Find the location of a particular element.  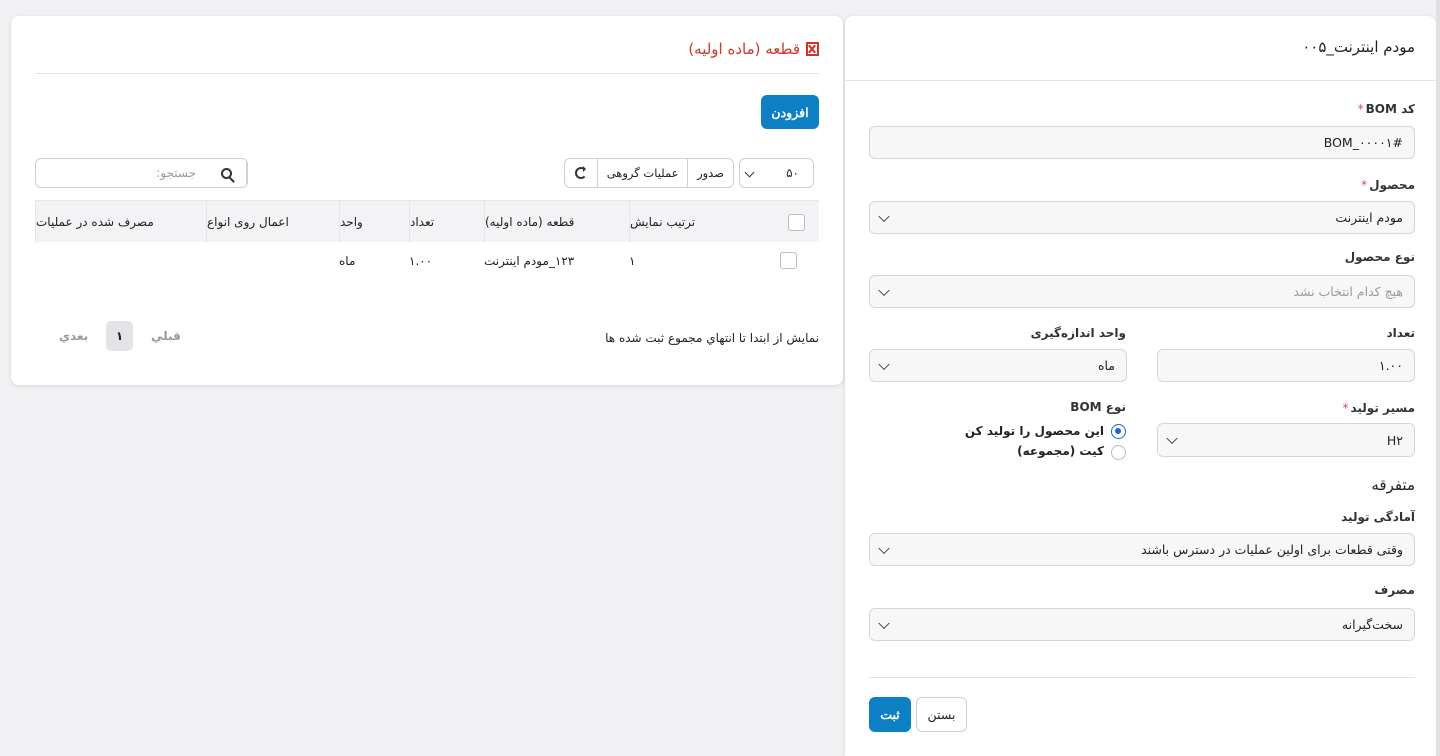

consumption-value: سخت‌گیرانه is located at coordinates (1372, 624).